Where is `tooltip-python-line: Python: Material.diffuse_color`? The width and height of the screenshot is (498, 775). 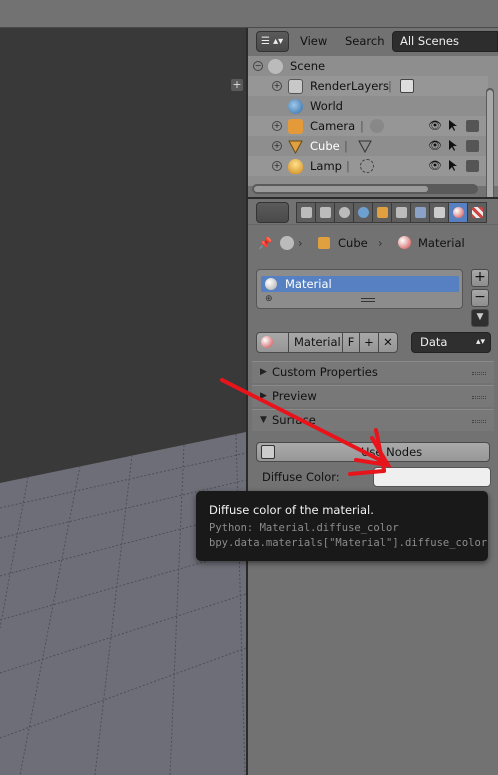
tooltip-python-line: Python: Material.diffuse_color is located at coordinates (304, 528).